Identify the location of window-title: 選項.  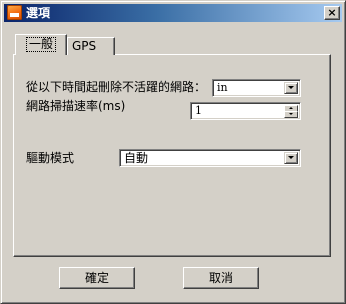
(38, 13).